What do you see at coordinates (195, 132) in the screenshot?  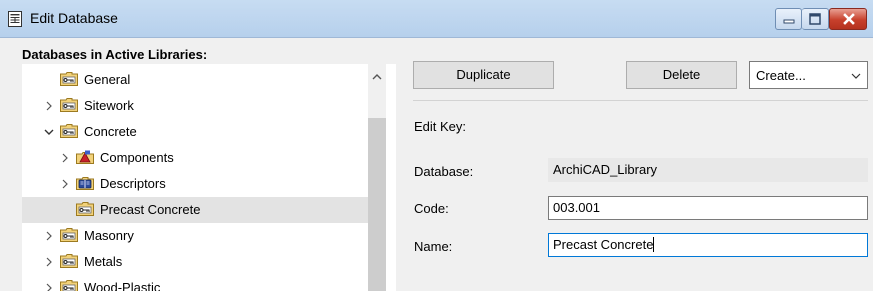 I see `tree-item-concrete: Concrete` at bounding box center [195, 132].